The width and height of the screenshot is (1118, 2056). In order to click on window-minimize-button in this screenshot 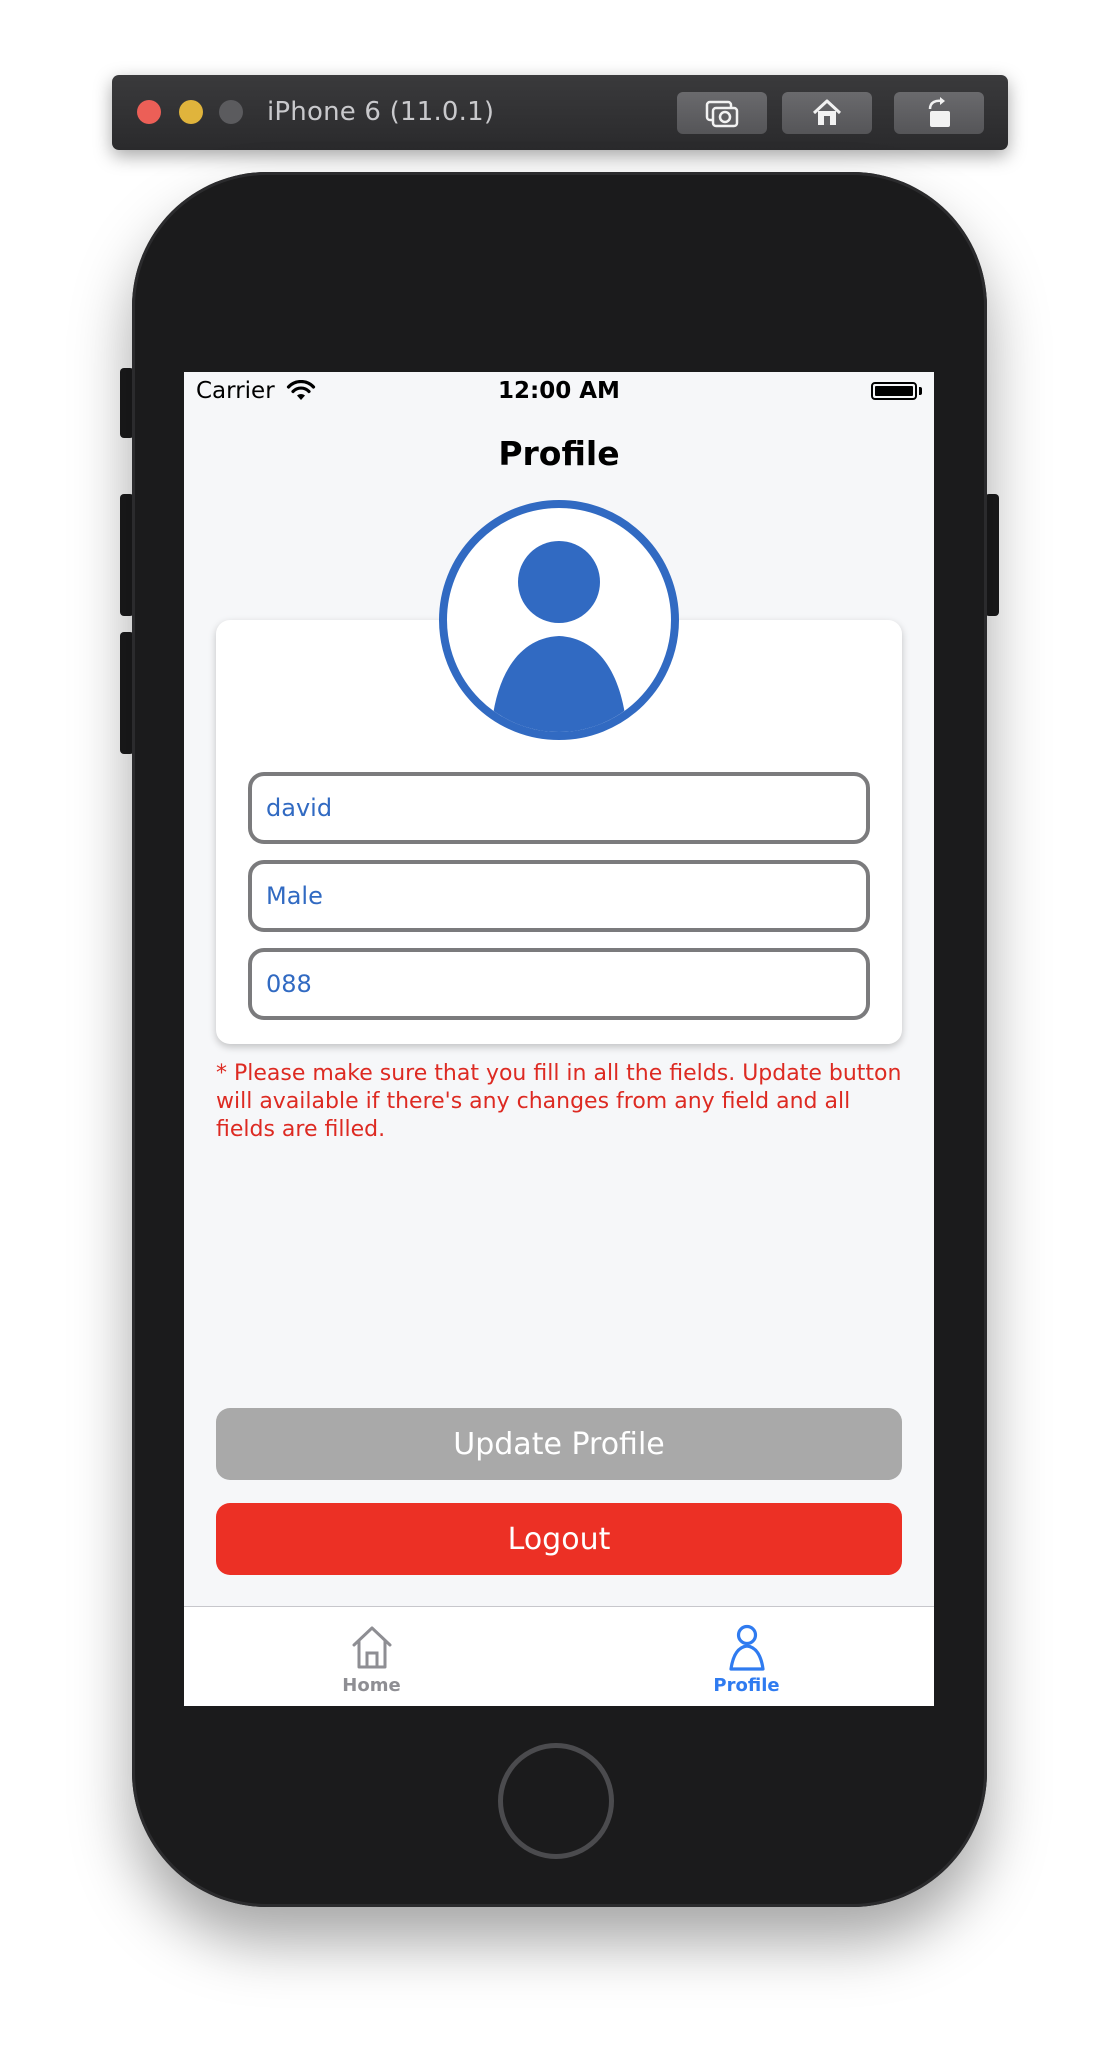, I will do `click(191, 112)`.